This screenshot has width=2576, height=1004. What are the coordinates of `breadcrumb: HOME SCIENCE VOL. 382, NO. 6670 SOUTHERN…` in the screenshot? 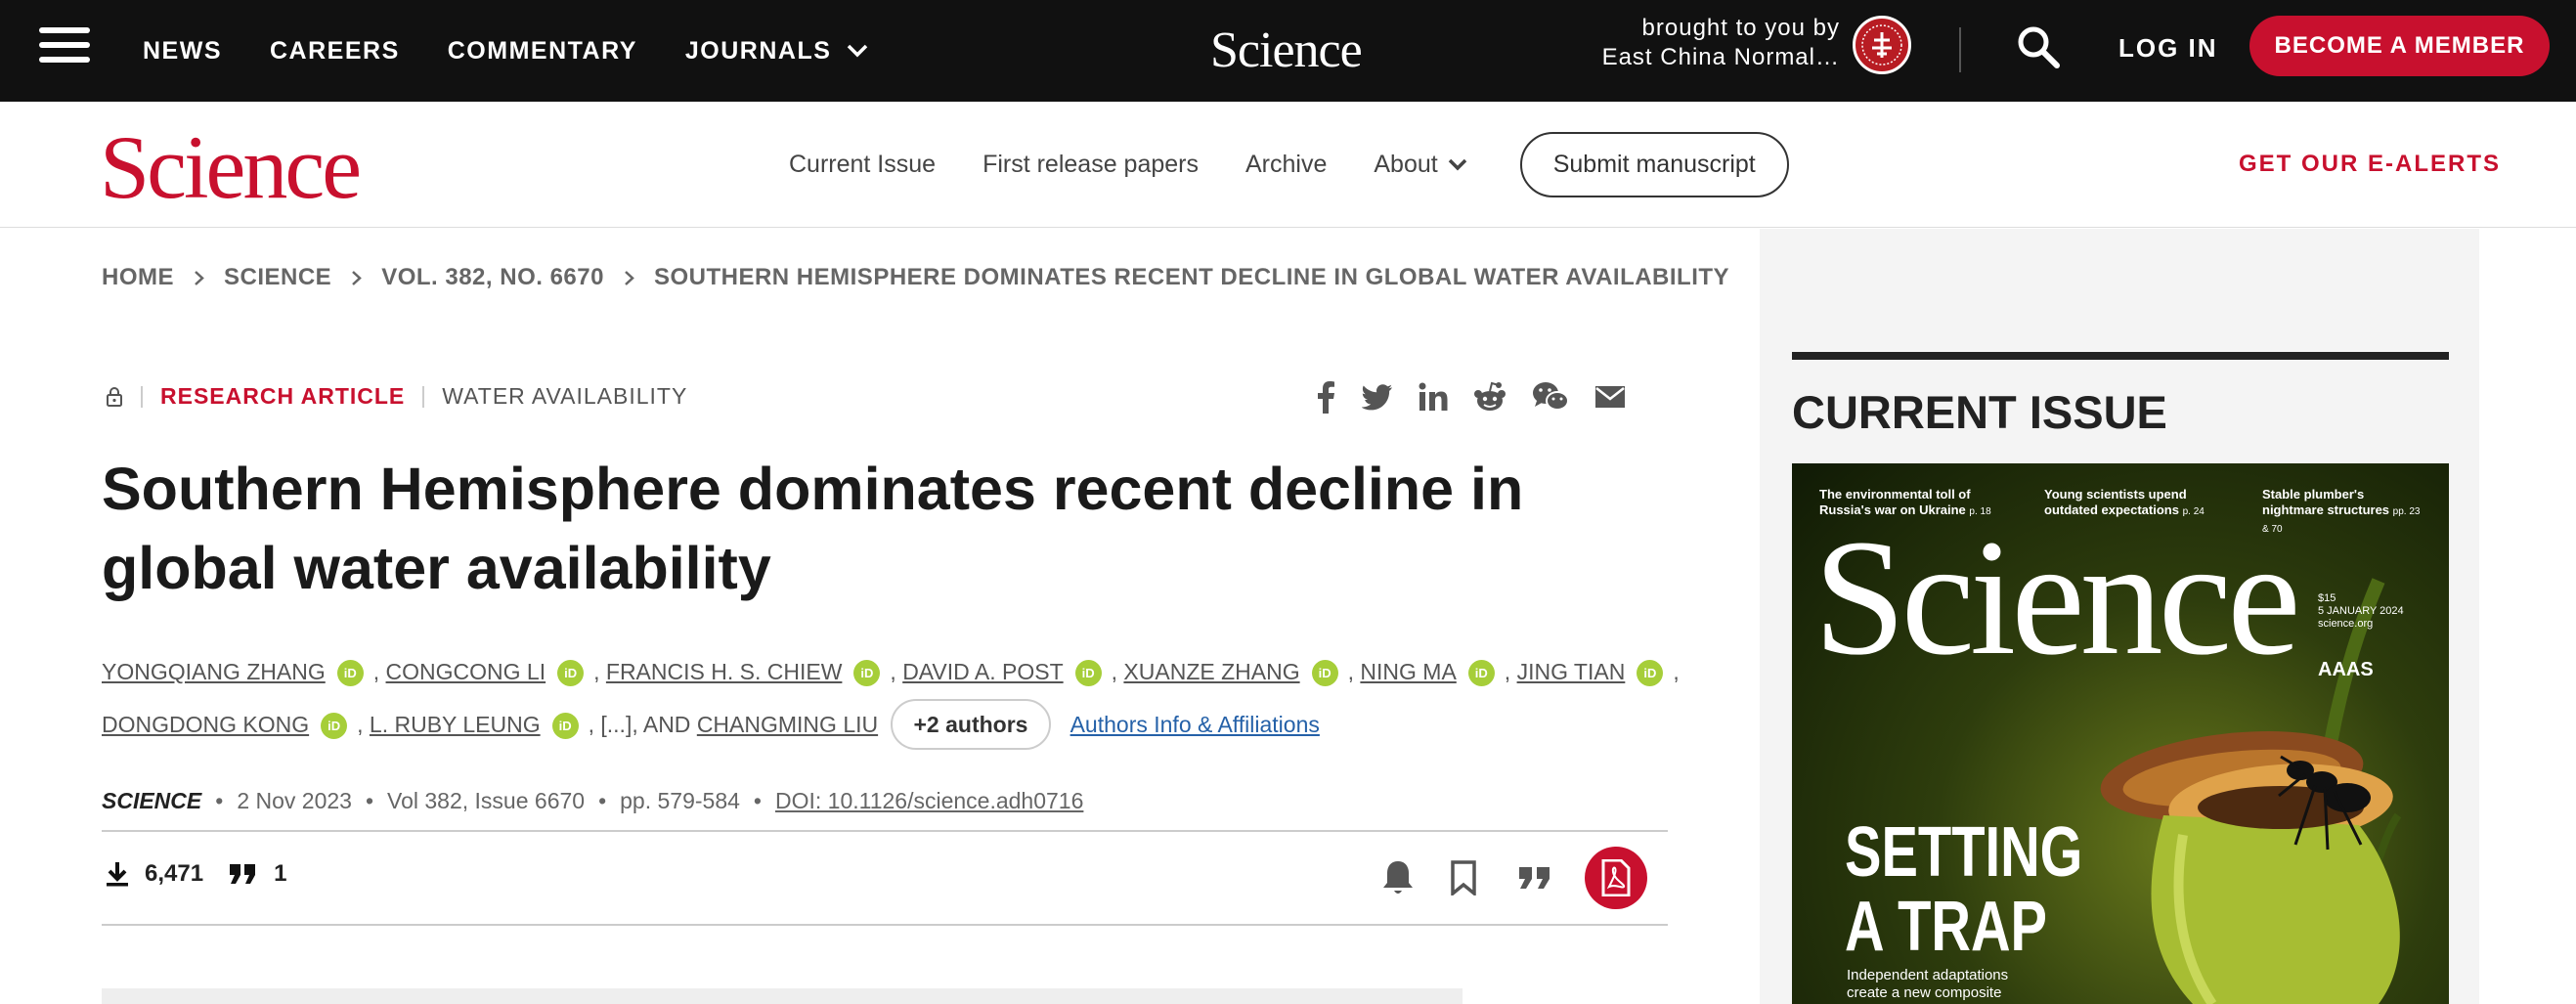 It's located at (915, 277).